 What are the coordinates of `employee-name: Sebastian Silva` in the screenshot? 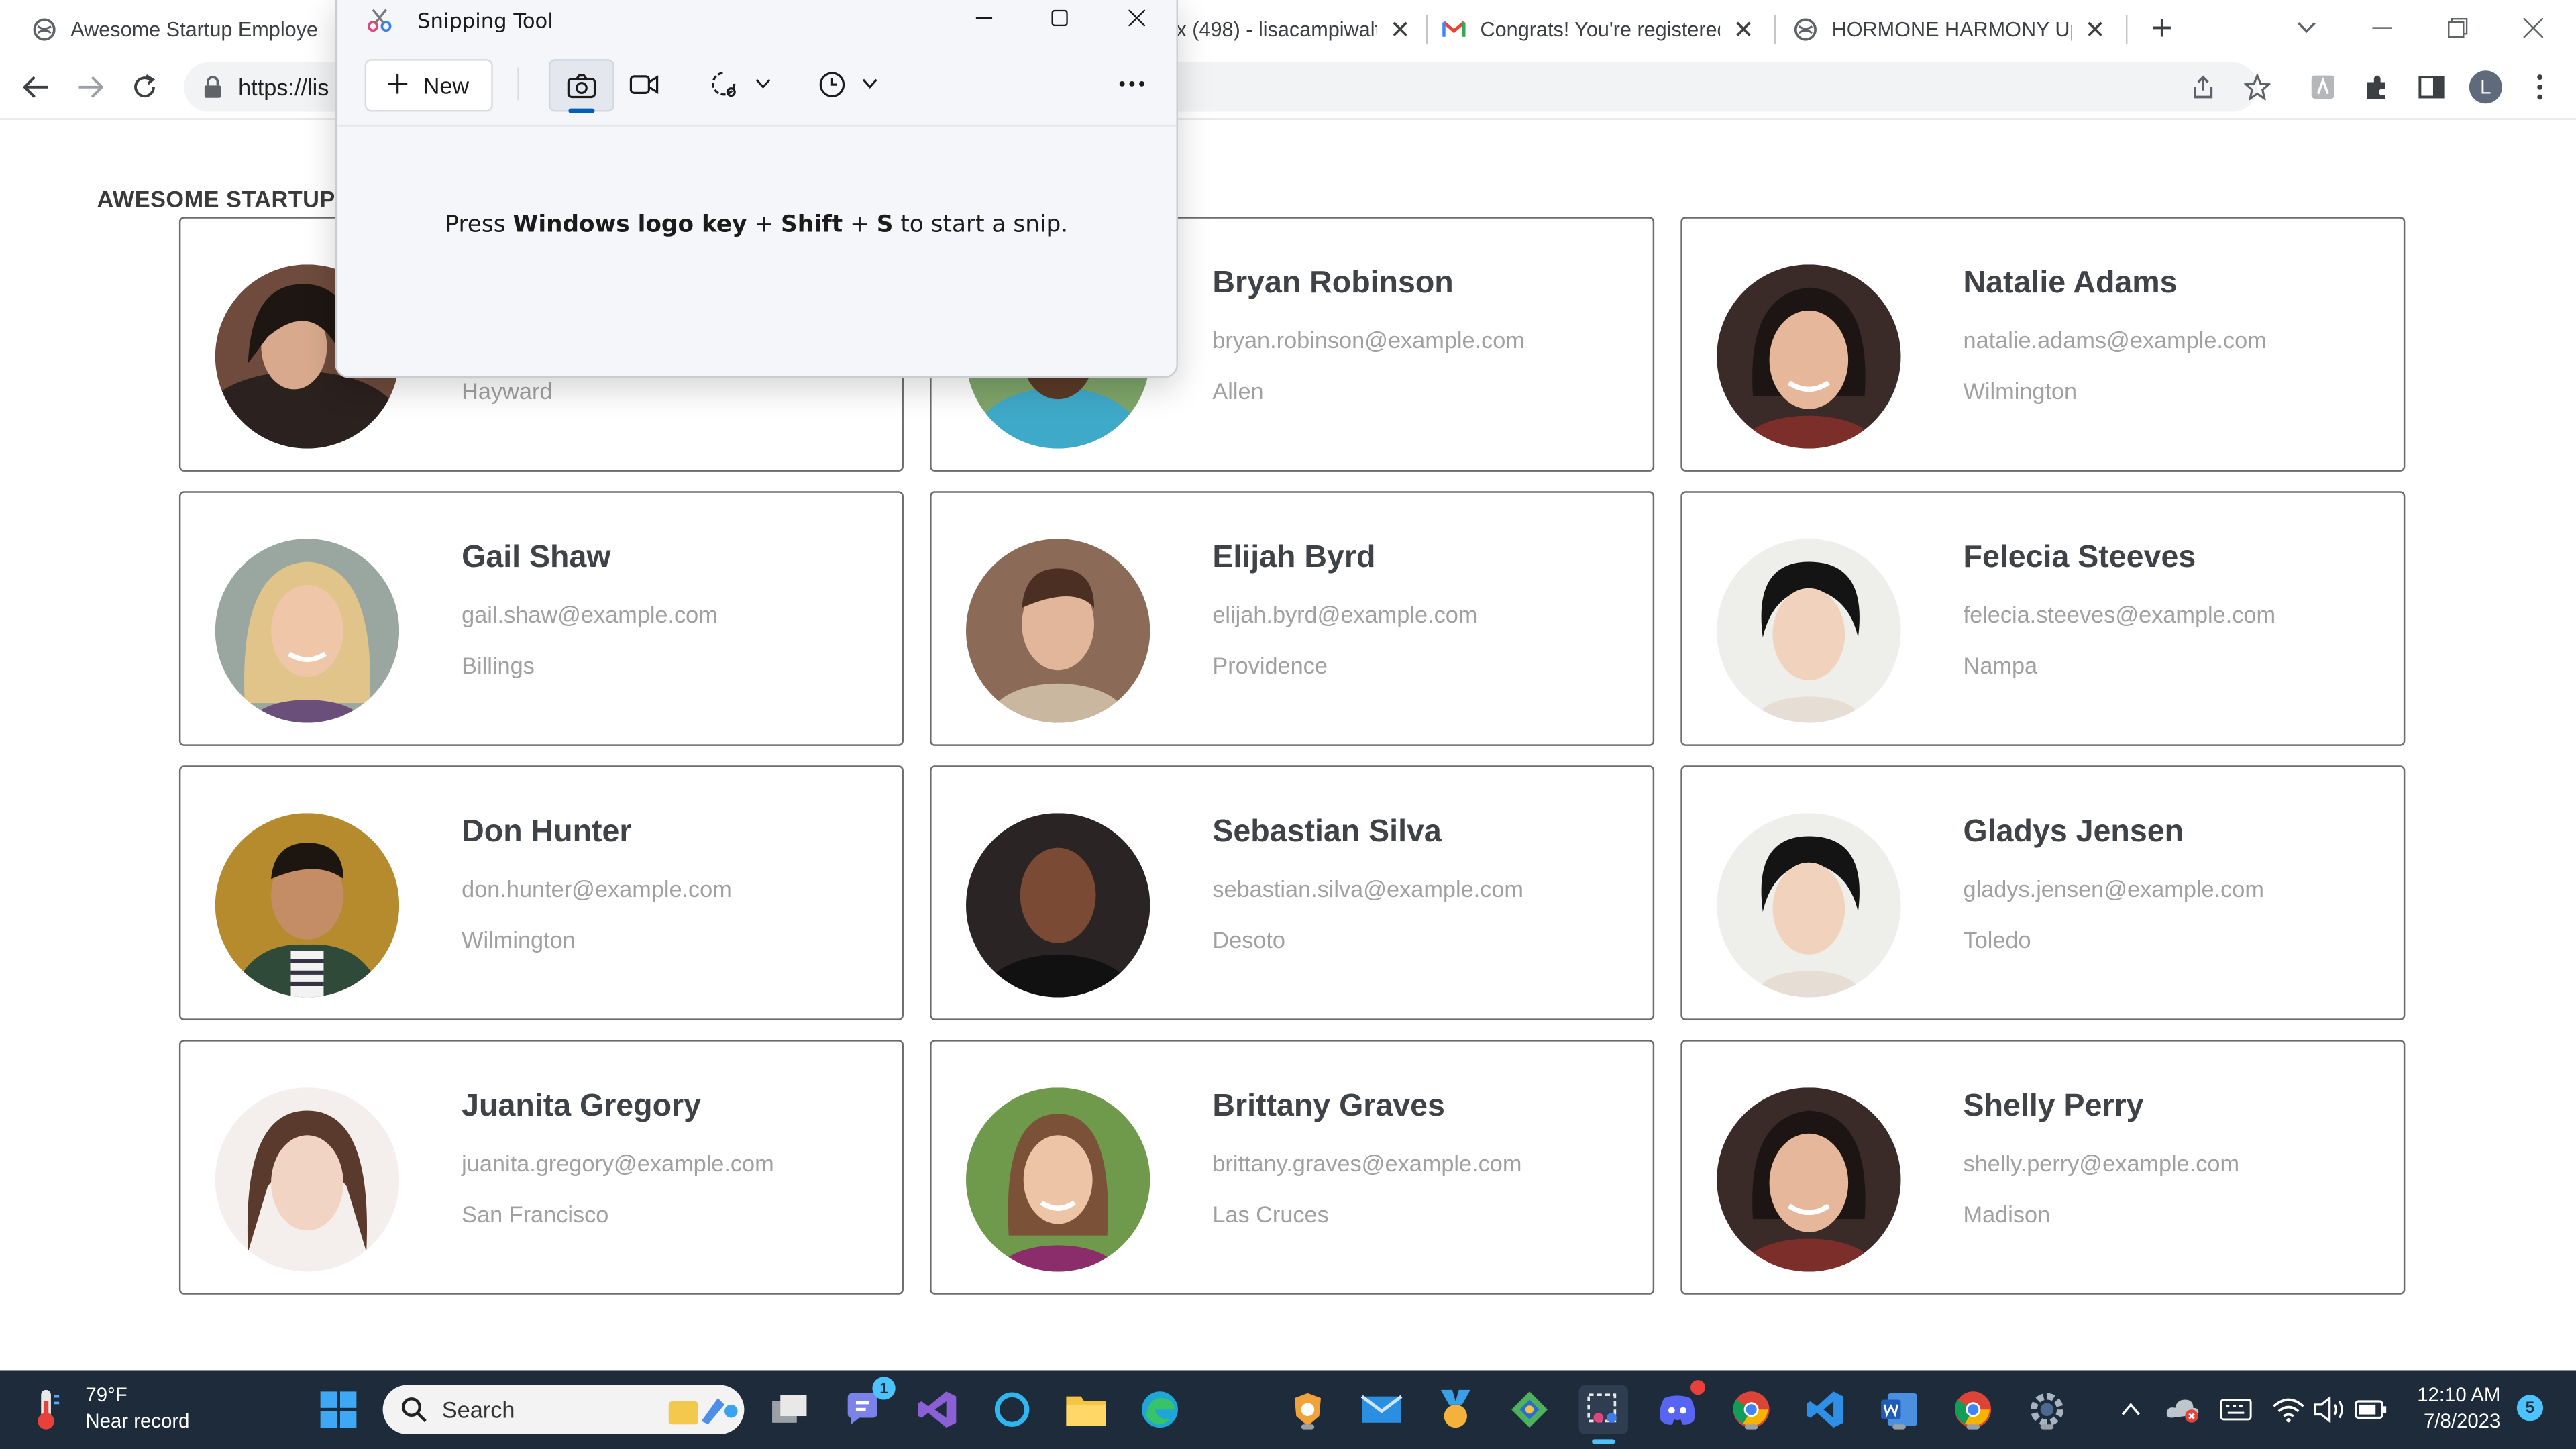 It's located at (1327, 832).